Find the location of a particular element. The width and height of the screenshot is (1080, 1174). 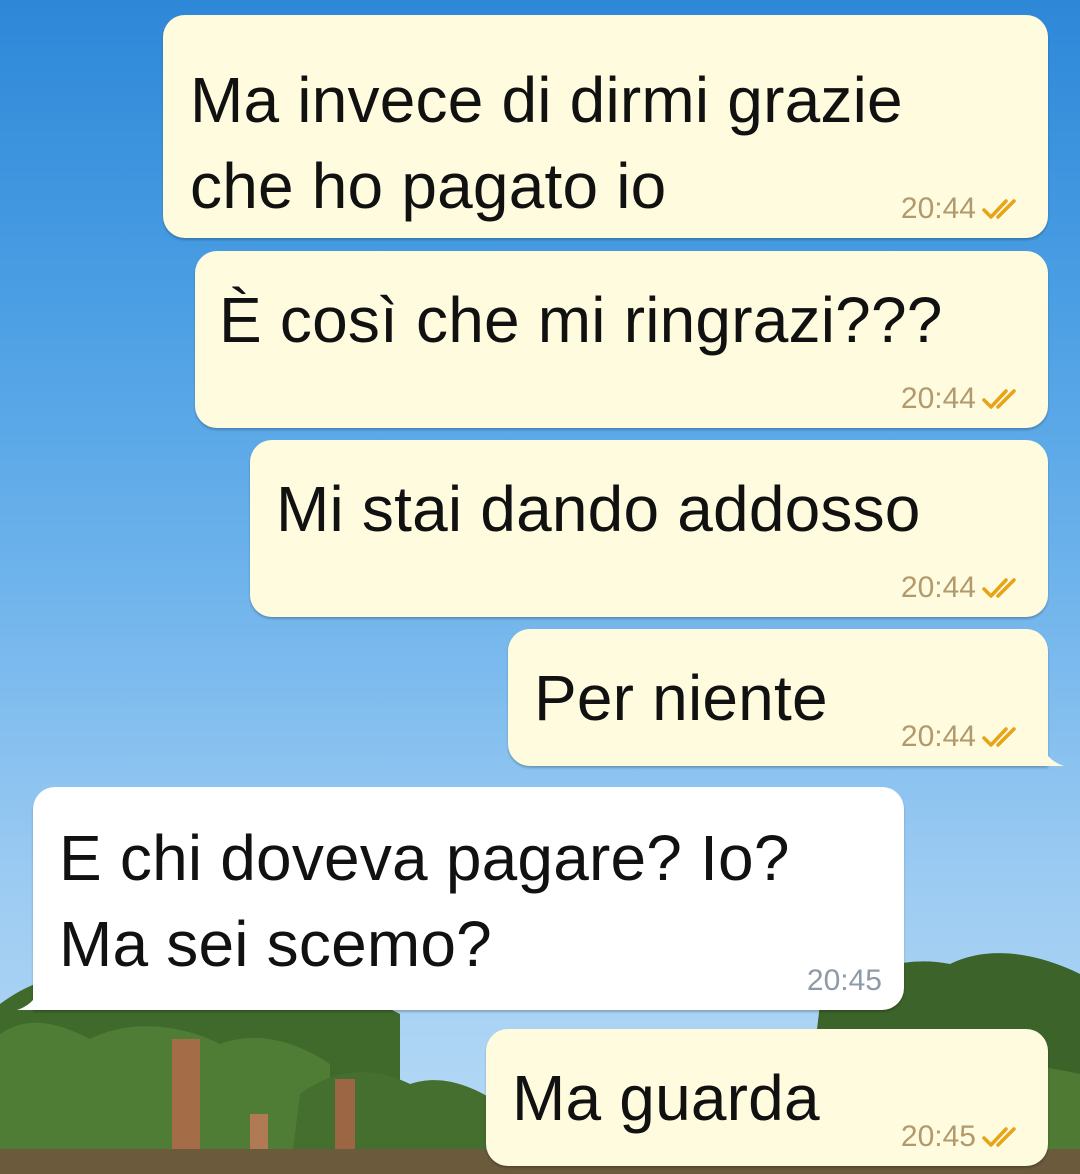

message-text: Mi stai dando addosso is located at coordinates (598, 509).